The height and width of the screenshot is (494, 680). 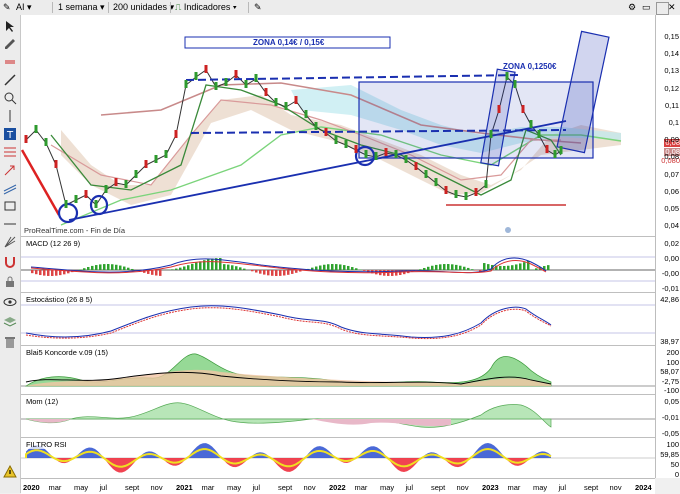 I want to click on koncorde-label: Blai5 Koncorde v.09 (15), so click(x=67, y=352).